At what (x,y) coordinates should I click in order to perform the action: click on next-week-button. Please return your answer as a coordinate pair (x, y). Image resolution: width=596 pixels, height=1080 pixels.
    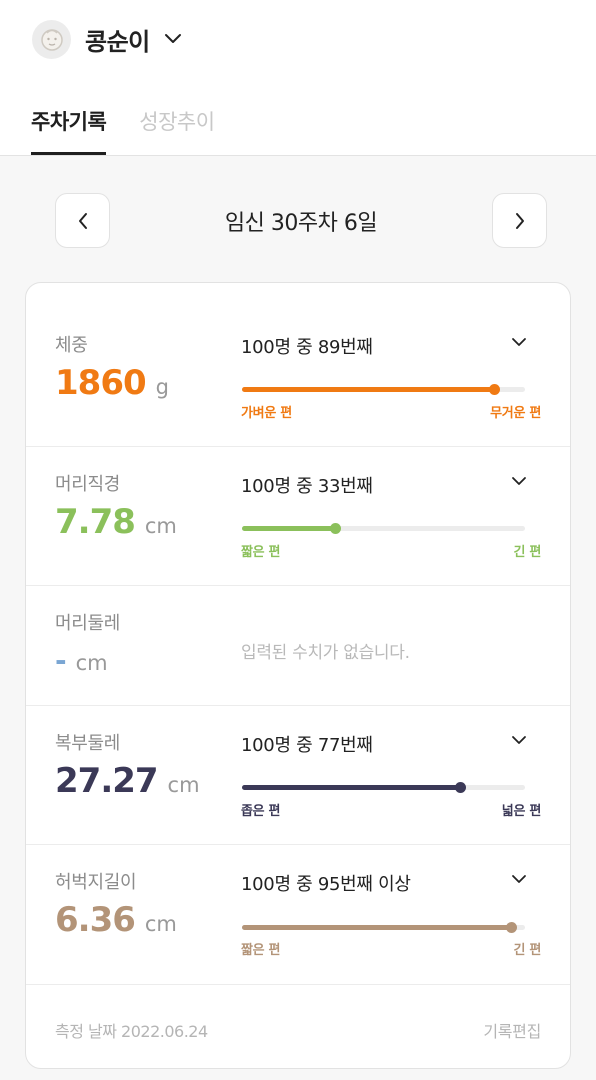
    Looking at the image, I should click on (519, 220).